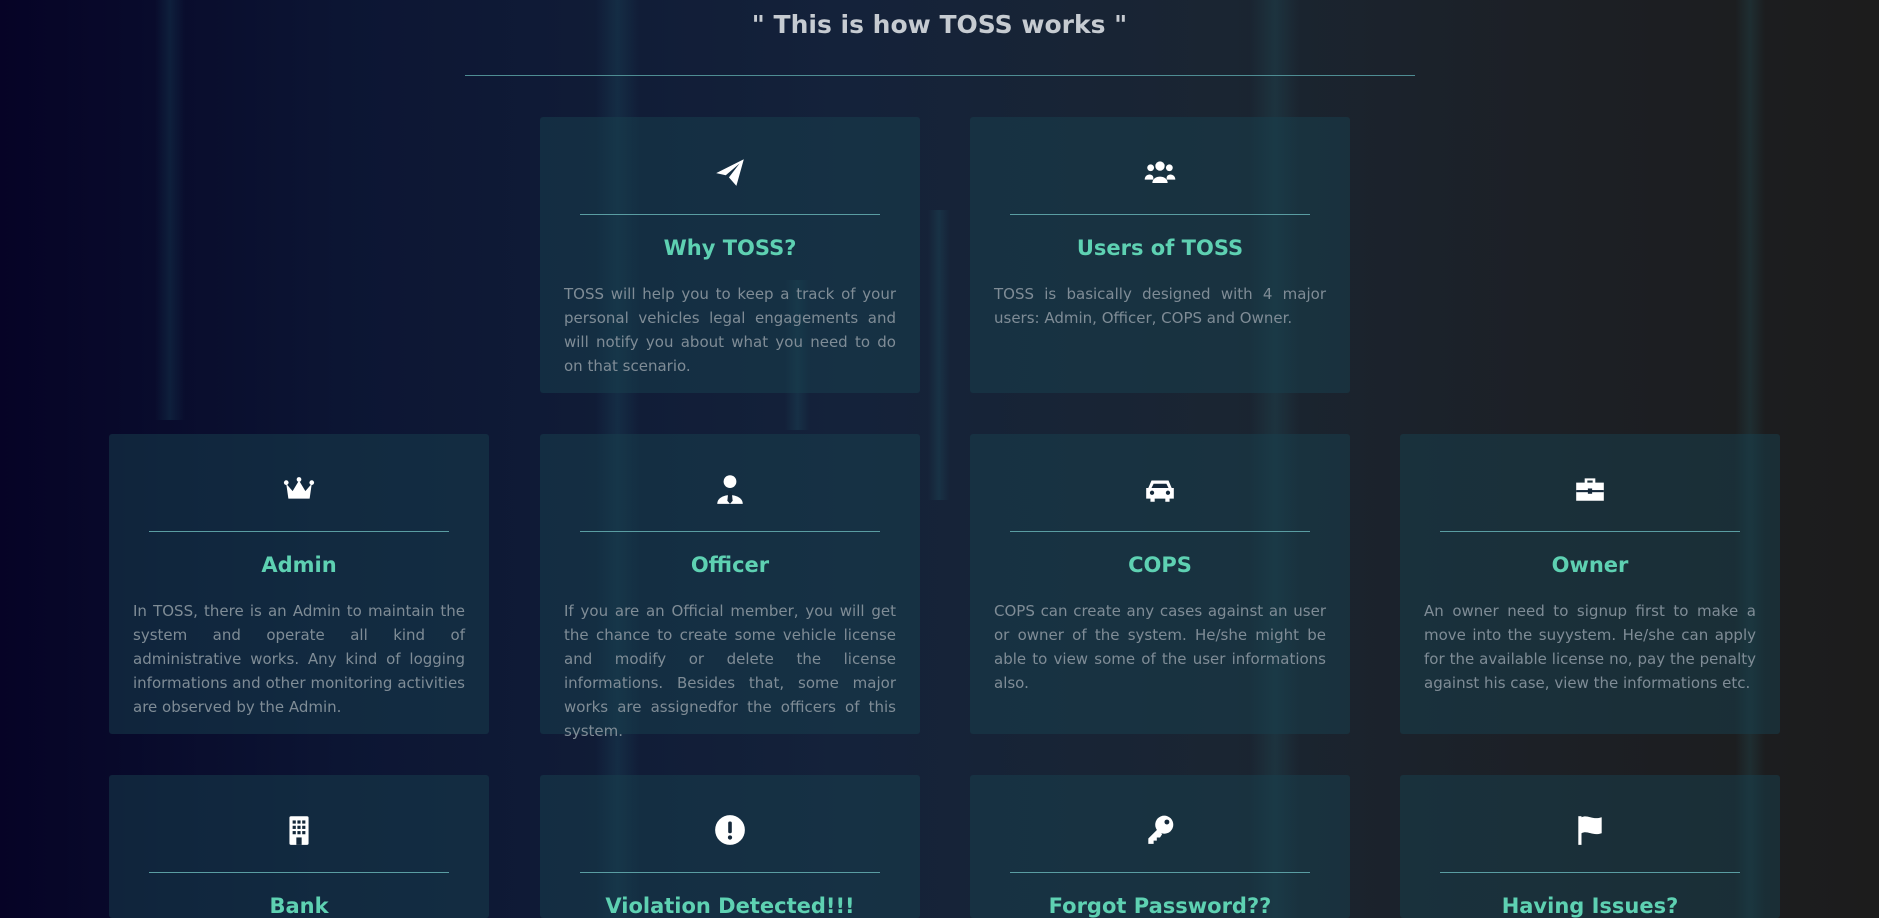 The image size is (1879, 918). I want to click on card-bank: Bank, so click(299, 846).